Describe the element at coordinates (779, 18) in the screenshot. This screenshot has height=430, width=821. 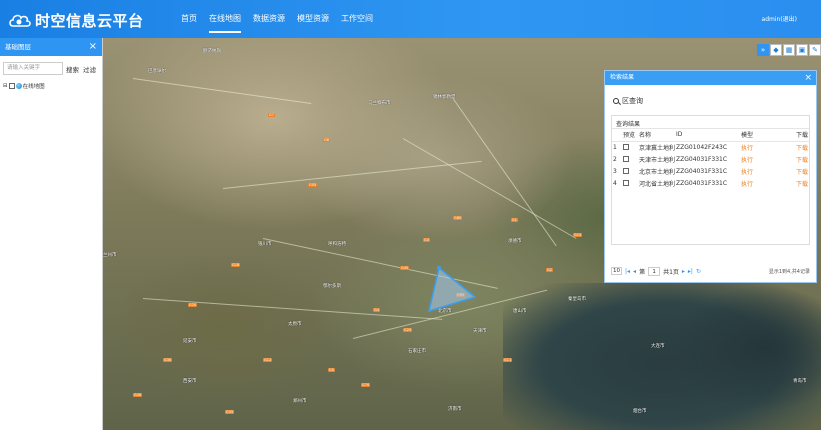
I see `user-logout-link: admin(退出)` at that location.